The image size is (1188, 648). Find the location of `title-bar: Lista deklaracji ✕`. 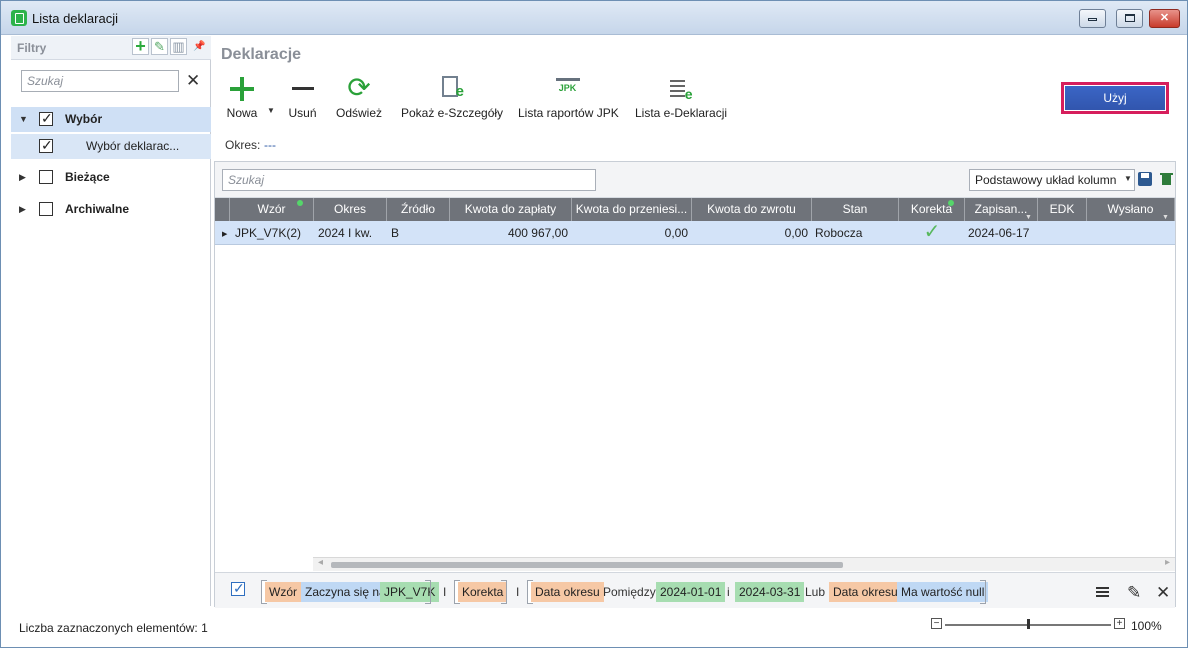

title-bar: Lista deklaracji ✕ is located at coordinates (594, 18).